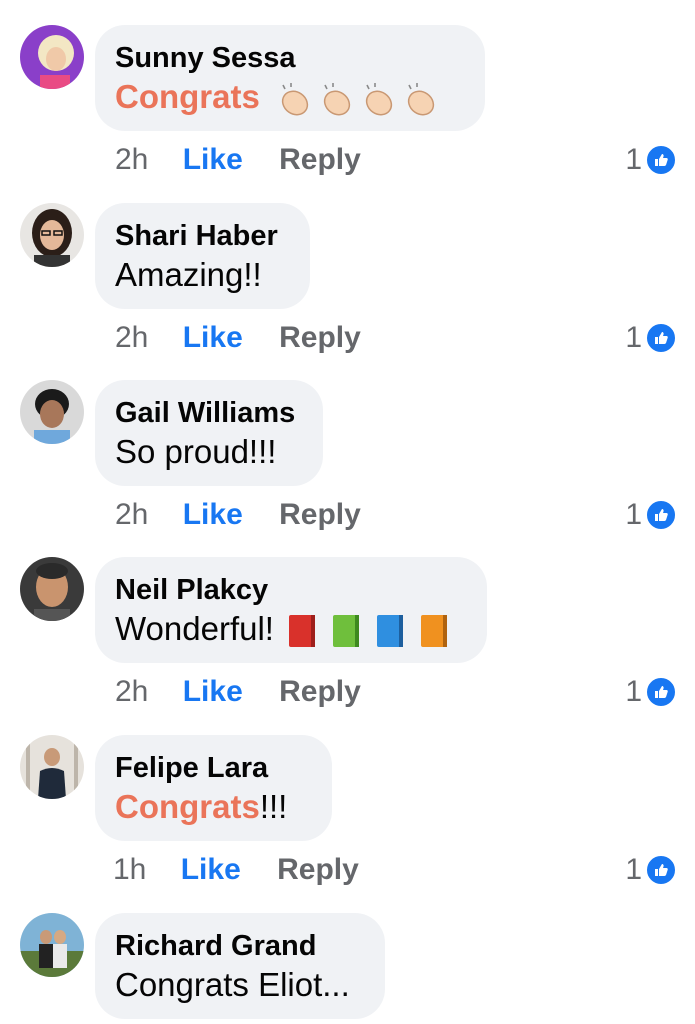 The width and height of the screenshot is (695, 1024). I want to click on comment-text-suffix: !!!, so click(273, 806).